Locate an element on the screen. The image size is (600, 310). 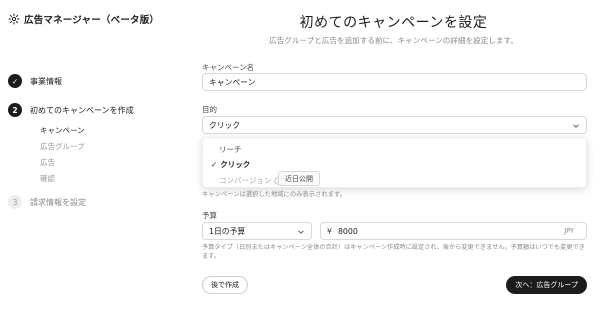
step-label: 初めてのキャンペーンを作成 is located at coordinates (82, 110).